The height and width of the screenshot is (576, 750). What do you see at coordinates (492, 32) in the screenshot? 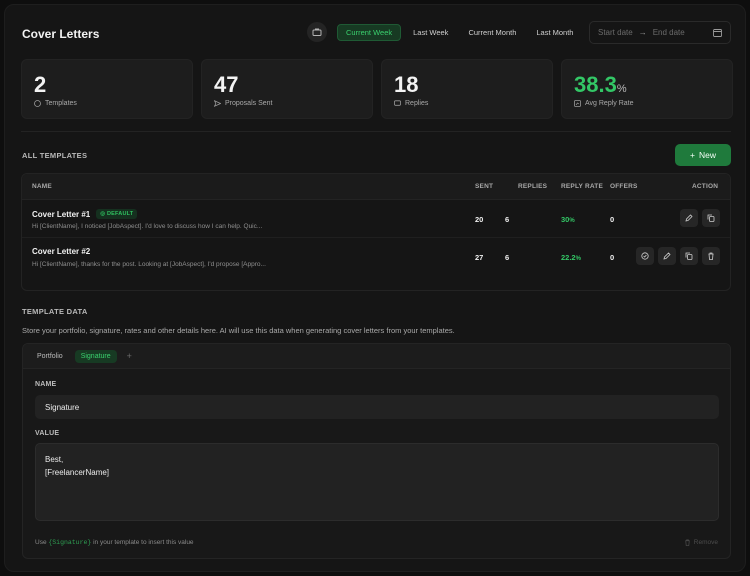
I see `range-current-month: Current Month` at bounding box center [492, 32].